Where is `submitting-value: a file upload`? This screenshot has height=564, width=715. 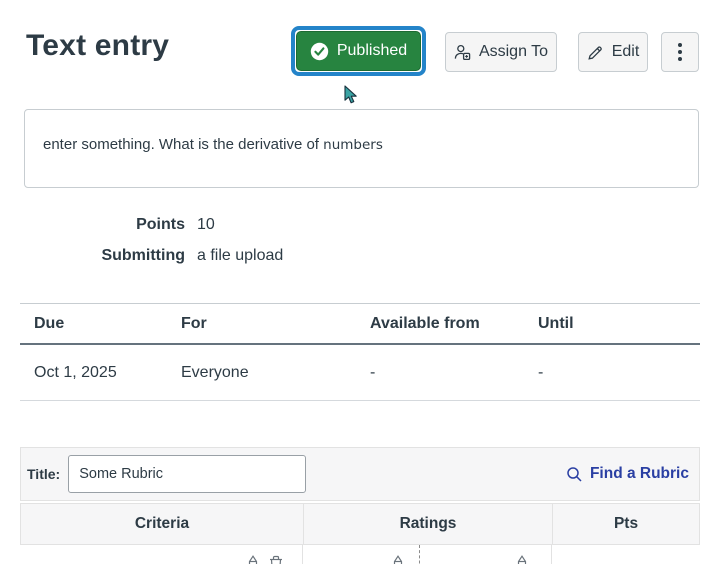 submitting-value: a file upload is located at coordinates (240, 255).